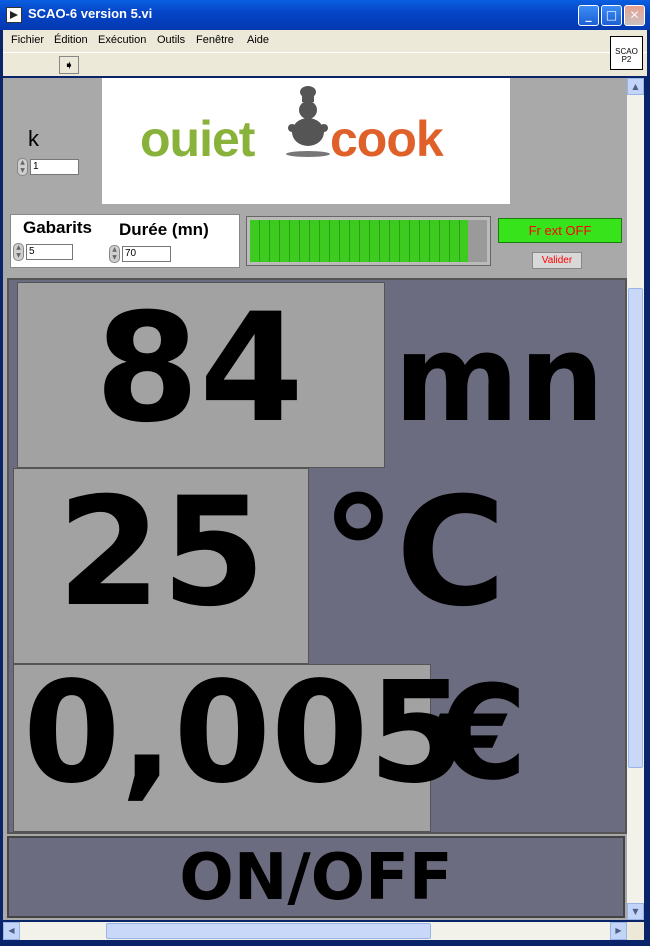 The height and width of the screenshot is (946, 650). I want to click on k-input: 1, so click(54, 167).